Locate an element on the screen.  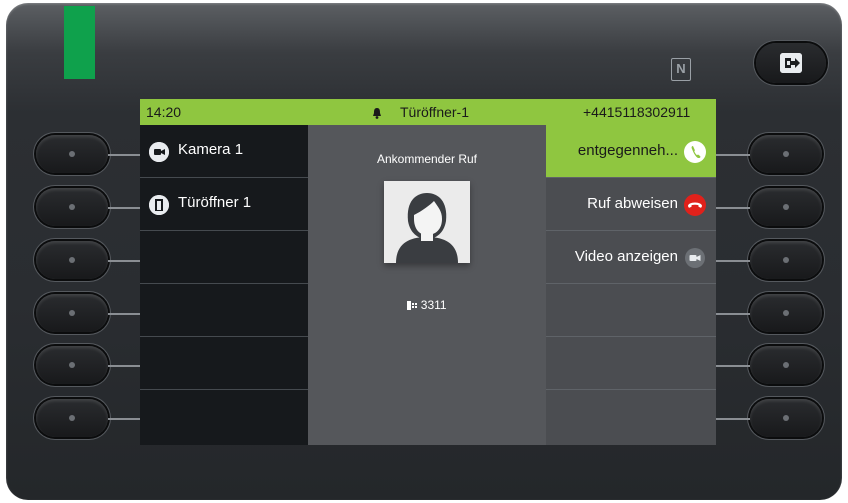
person-avatar-icon is located at coordinates (427, 222).